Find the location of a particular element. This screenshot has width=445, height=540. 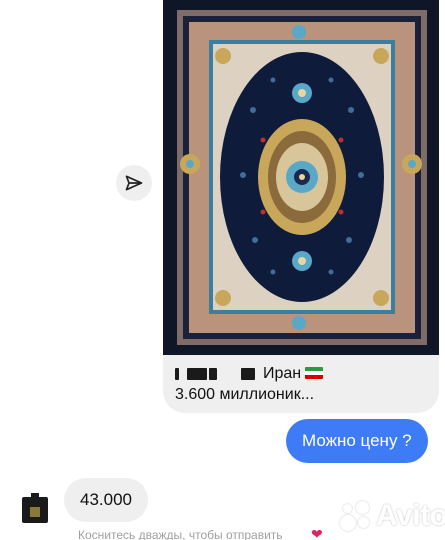

outgoing-message-bubble: Можно цену ? is located at coordinates (357, 441).